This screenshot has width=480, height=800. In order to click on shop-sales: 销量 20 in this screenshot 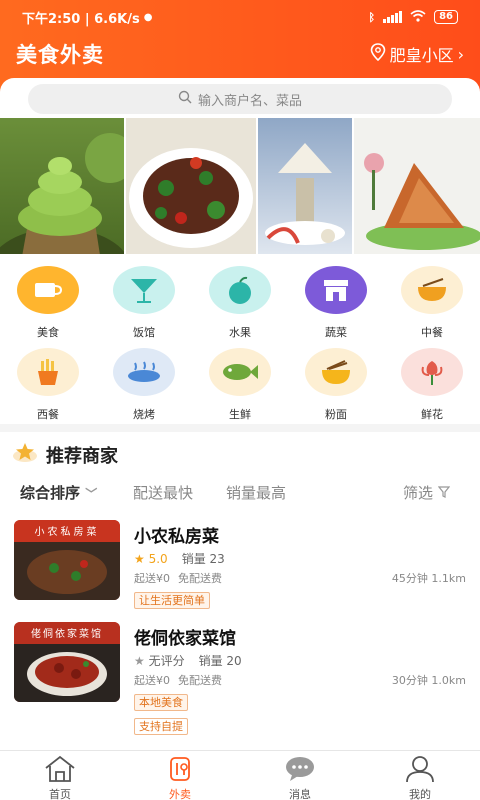, I will do `click(220, 661)`.